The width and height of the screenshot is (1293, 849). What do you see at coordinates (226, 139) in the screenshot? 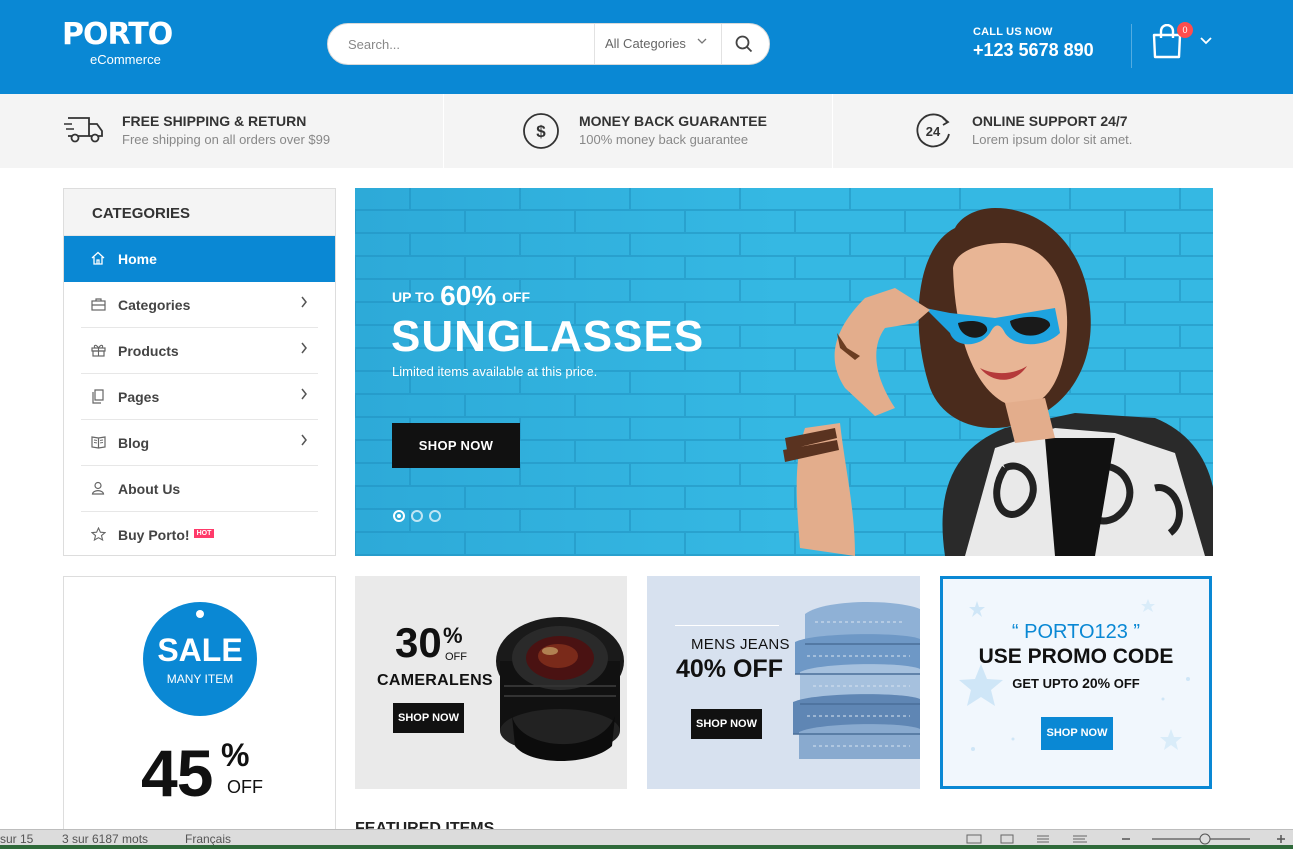
I see `info-subtitle: Free shipping on all orders over $99` at bounding box center [226, 139].